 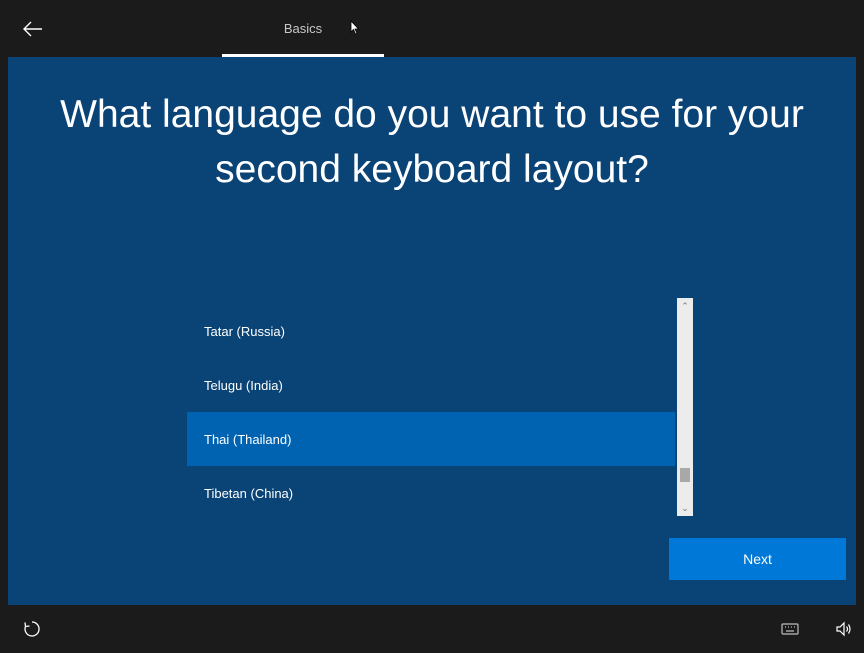 I want to click on list-item-tatar: Tatar (Russia), so click(x=431, y=331).